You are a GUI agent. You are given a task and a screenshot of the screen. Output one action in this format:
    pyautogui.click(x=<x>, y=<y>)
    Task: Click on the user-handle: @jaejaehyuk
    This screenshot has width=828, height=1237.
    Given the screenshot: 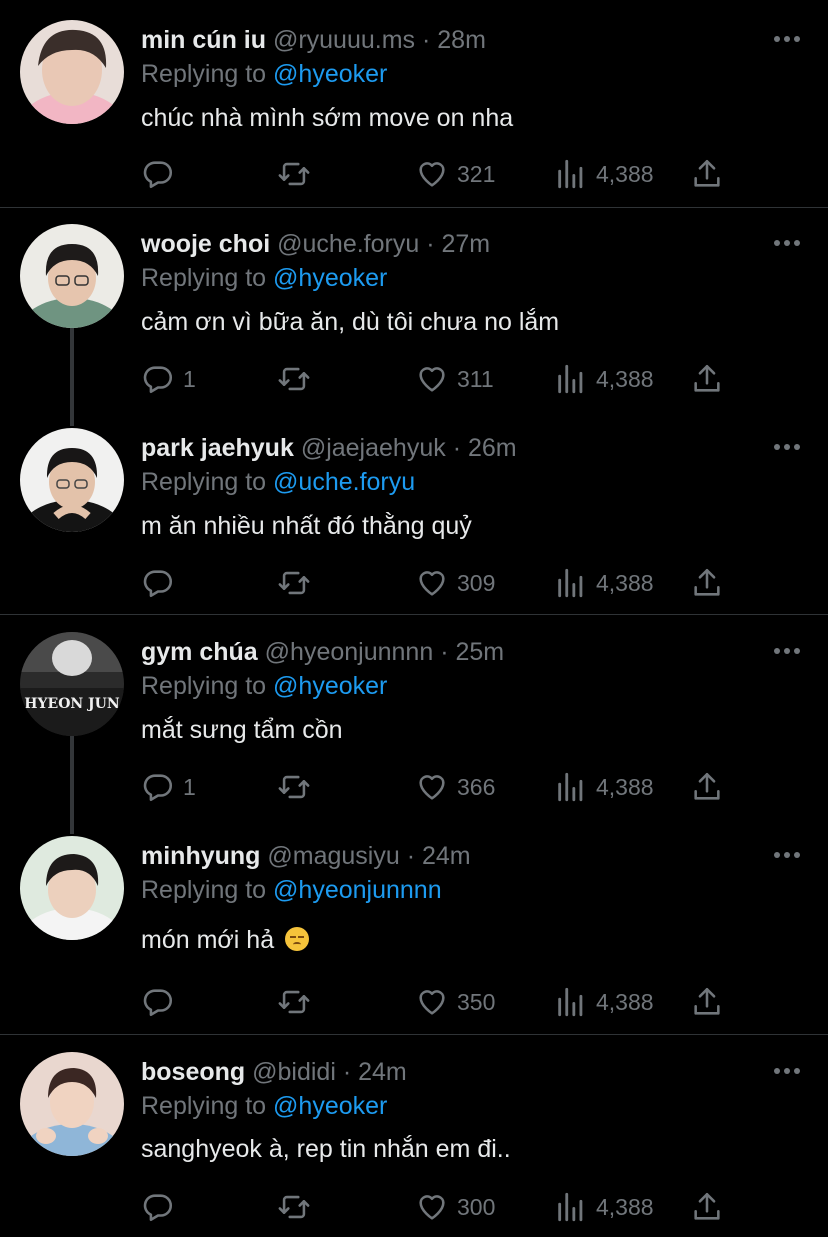 What is the action you would take?
    pyautogui.click(x=373, y=448)
    